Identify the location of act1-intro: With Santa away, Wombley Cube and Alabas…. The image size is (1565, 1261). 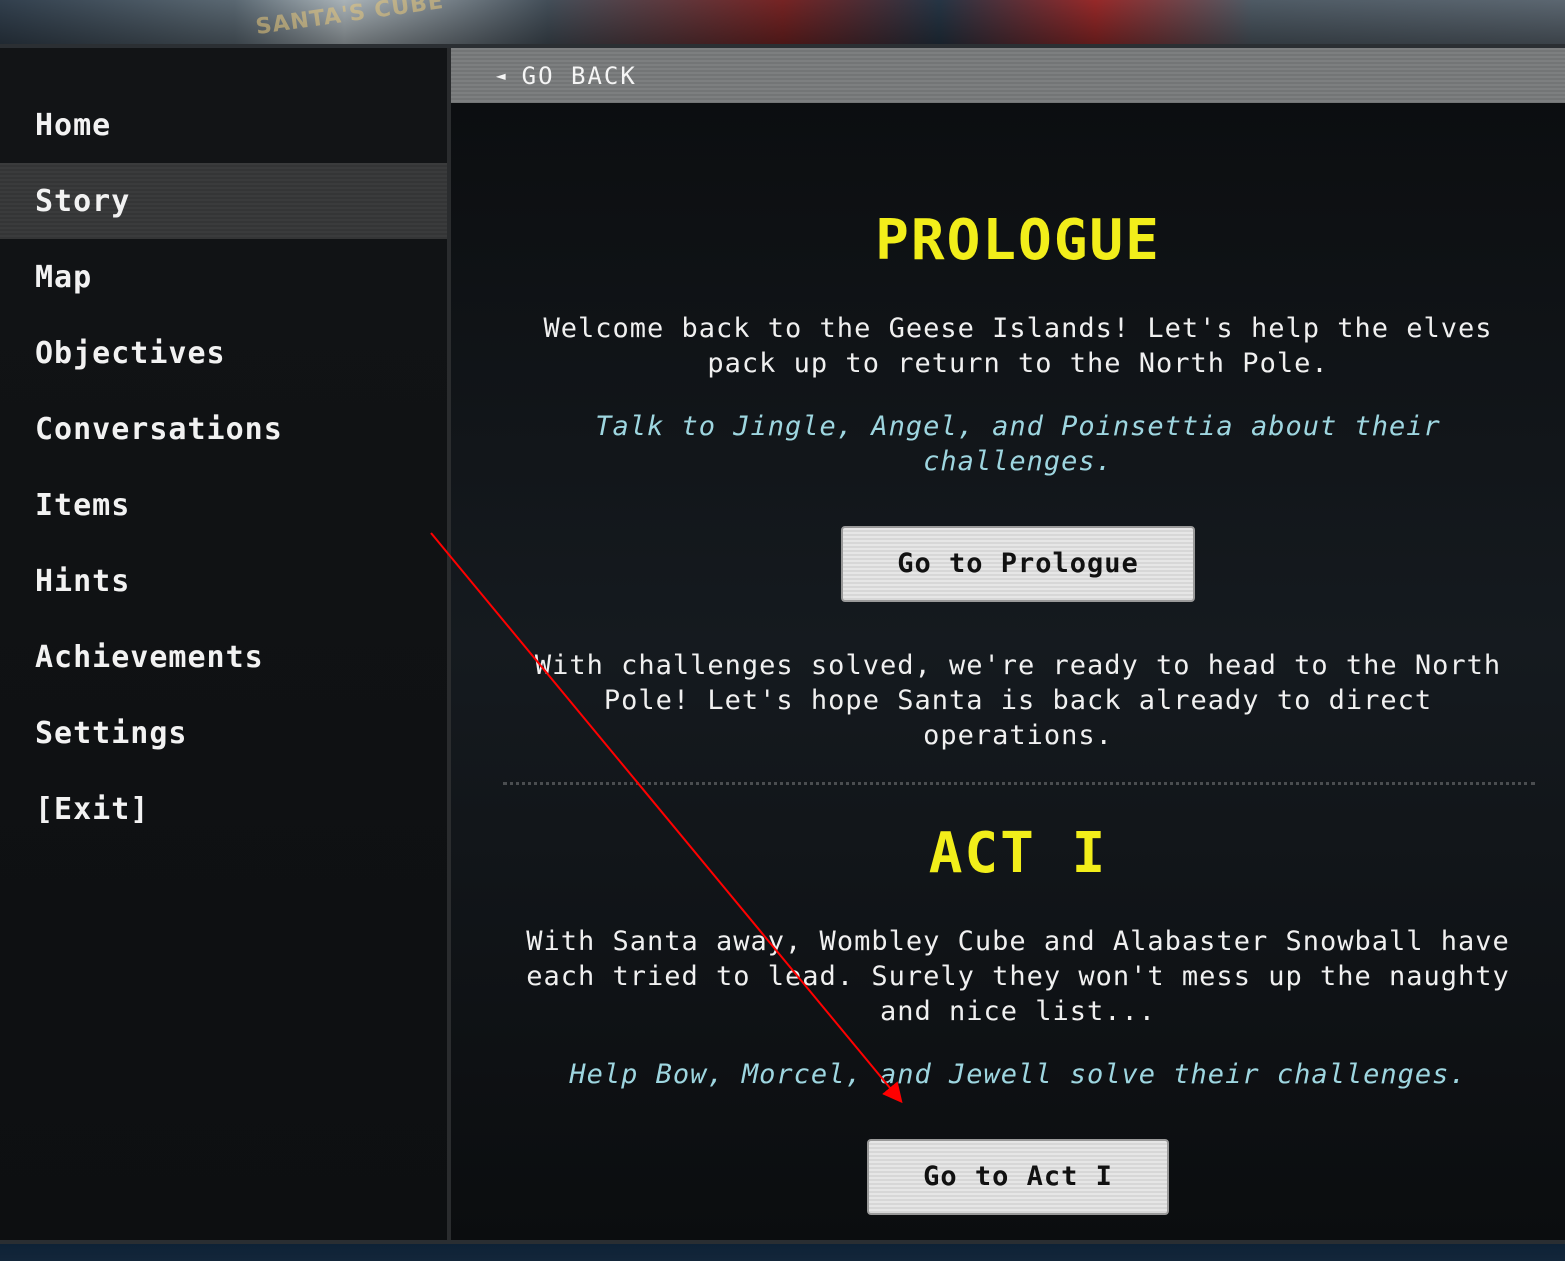
(1018, 976).